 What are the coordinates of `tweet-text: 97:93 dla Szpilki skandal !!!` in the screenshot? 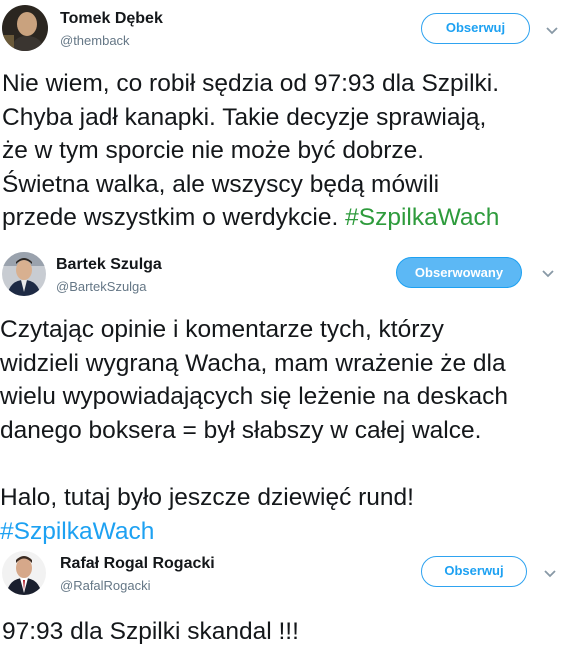 It's located at (285, 632).